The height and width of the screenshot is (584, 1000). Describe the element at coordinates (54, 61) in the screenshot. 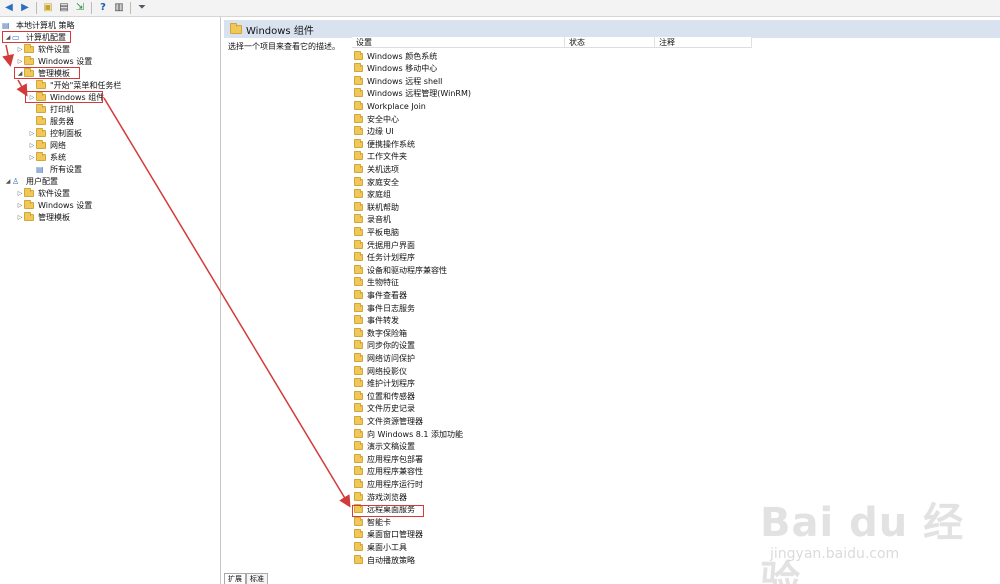

I see `tree-item-windows-settings: ▷ Windows 设置` at that location.